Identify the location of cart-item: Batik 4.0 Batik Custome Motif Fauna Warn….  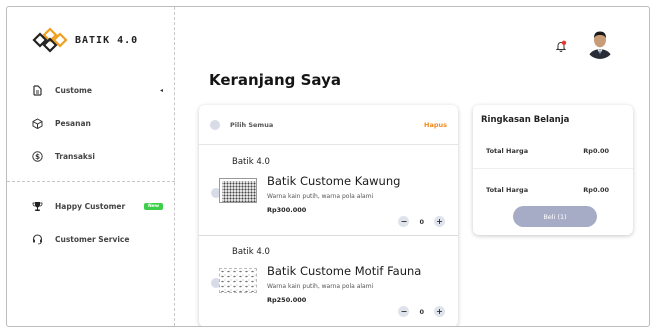
(328, 281).